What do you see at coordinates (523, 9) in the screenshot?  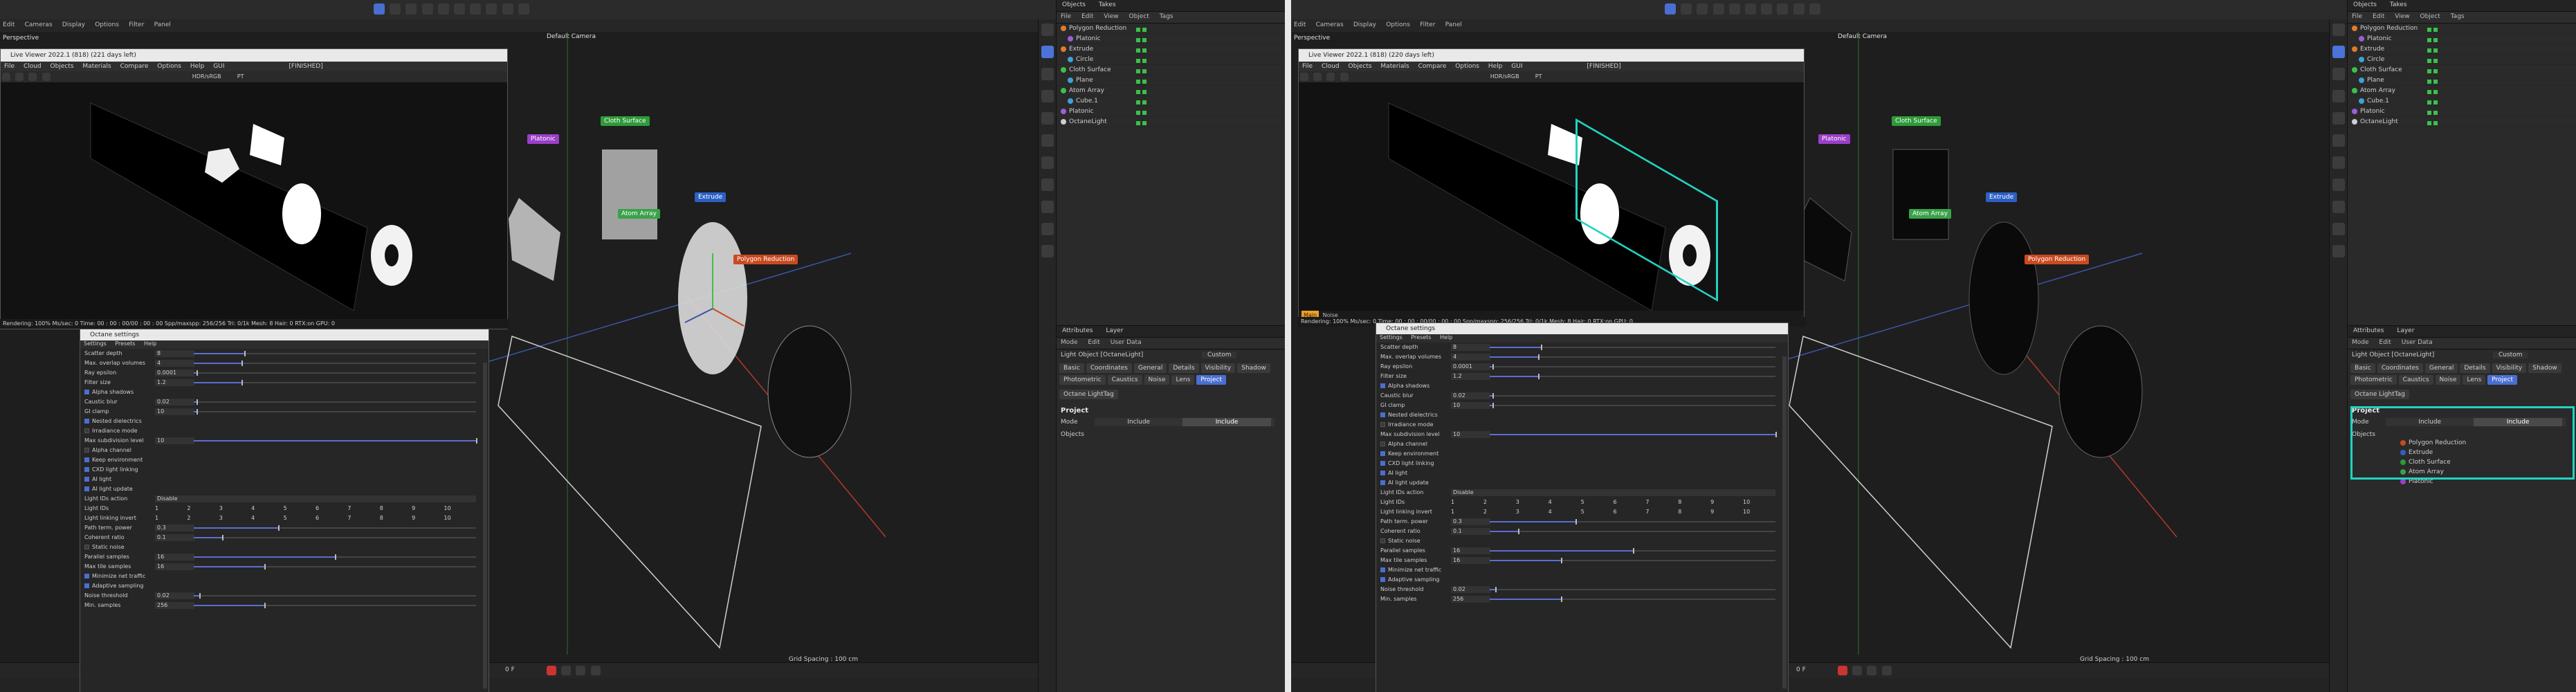 I see `light-icon` at bounding box center [523, 9].